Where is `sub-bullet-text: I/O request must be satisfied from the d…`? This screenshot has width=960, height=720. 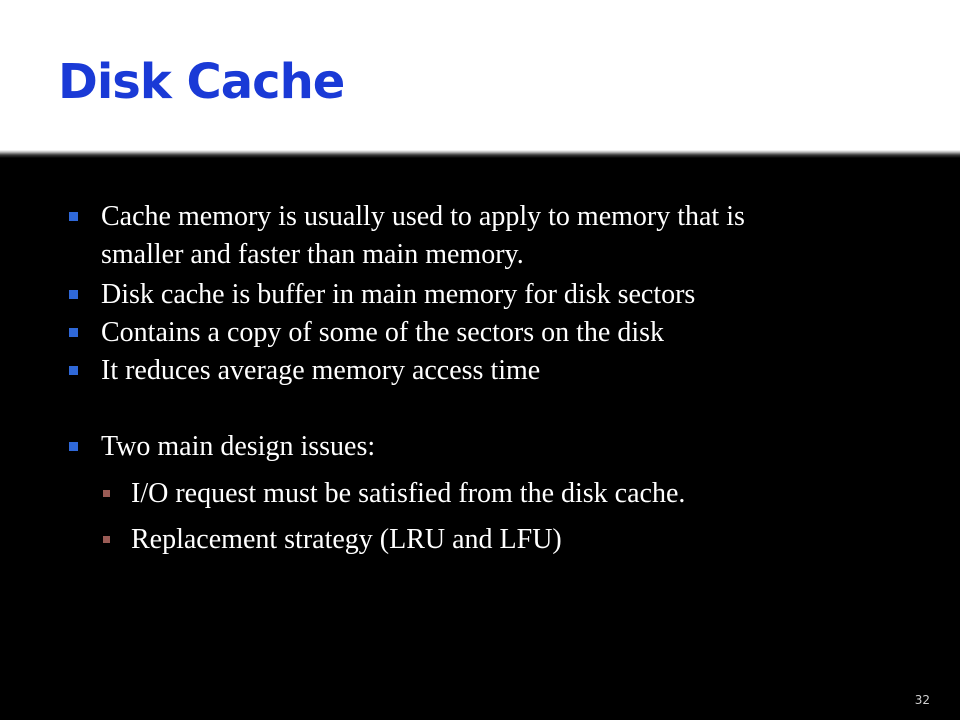 sub-bullet-text: I/O request must be satisfied from the d… is located at coordinates (408, 493).